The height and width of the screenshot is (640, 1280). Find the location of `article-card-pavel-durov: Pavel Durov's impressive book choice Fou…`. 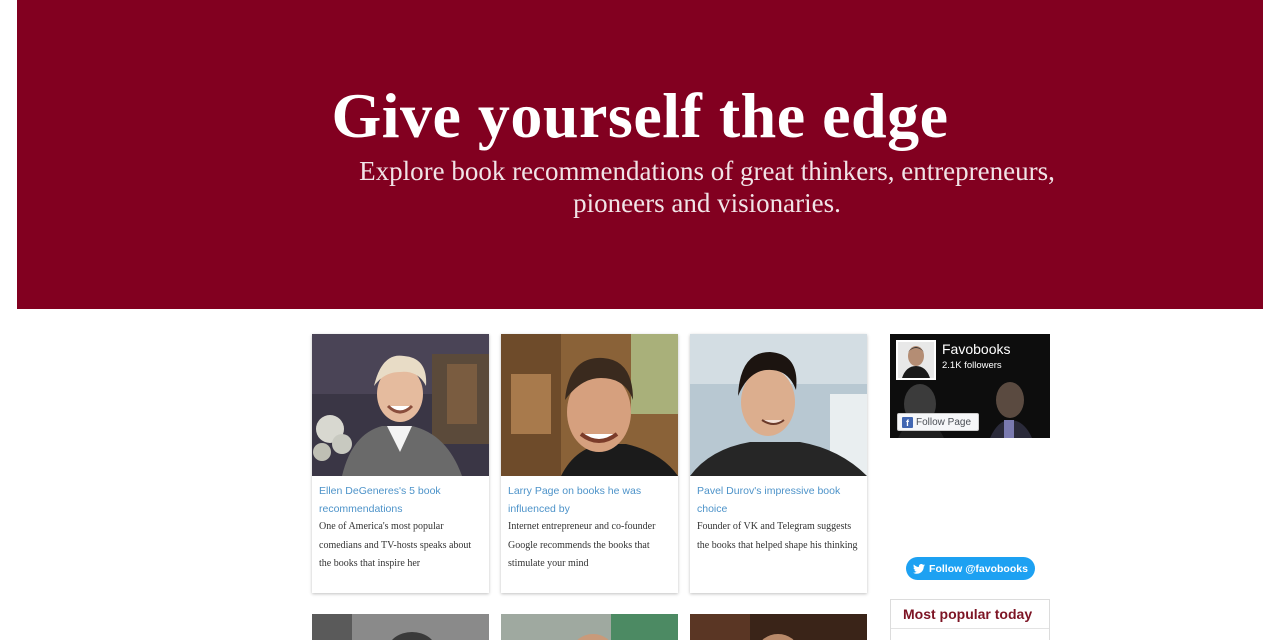

article-card-pavel-durov: Pavel Durov's impressive book choice Fou… is located at coordinates (778, 463).